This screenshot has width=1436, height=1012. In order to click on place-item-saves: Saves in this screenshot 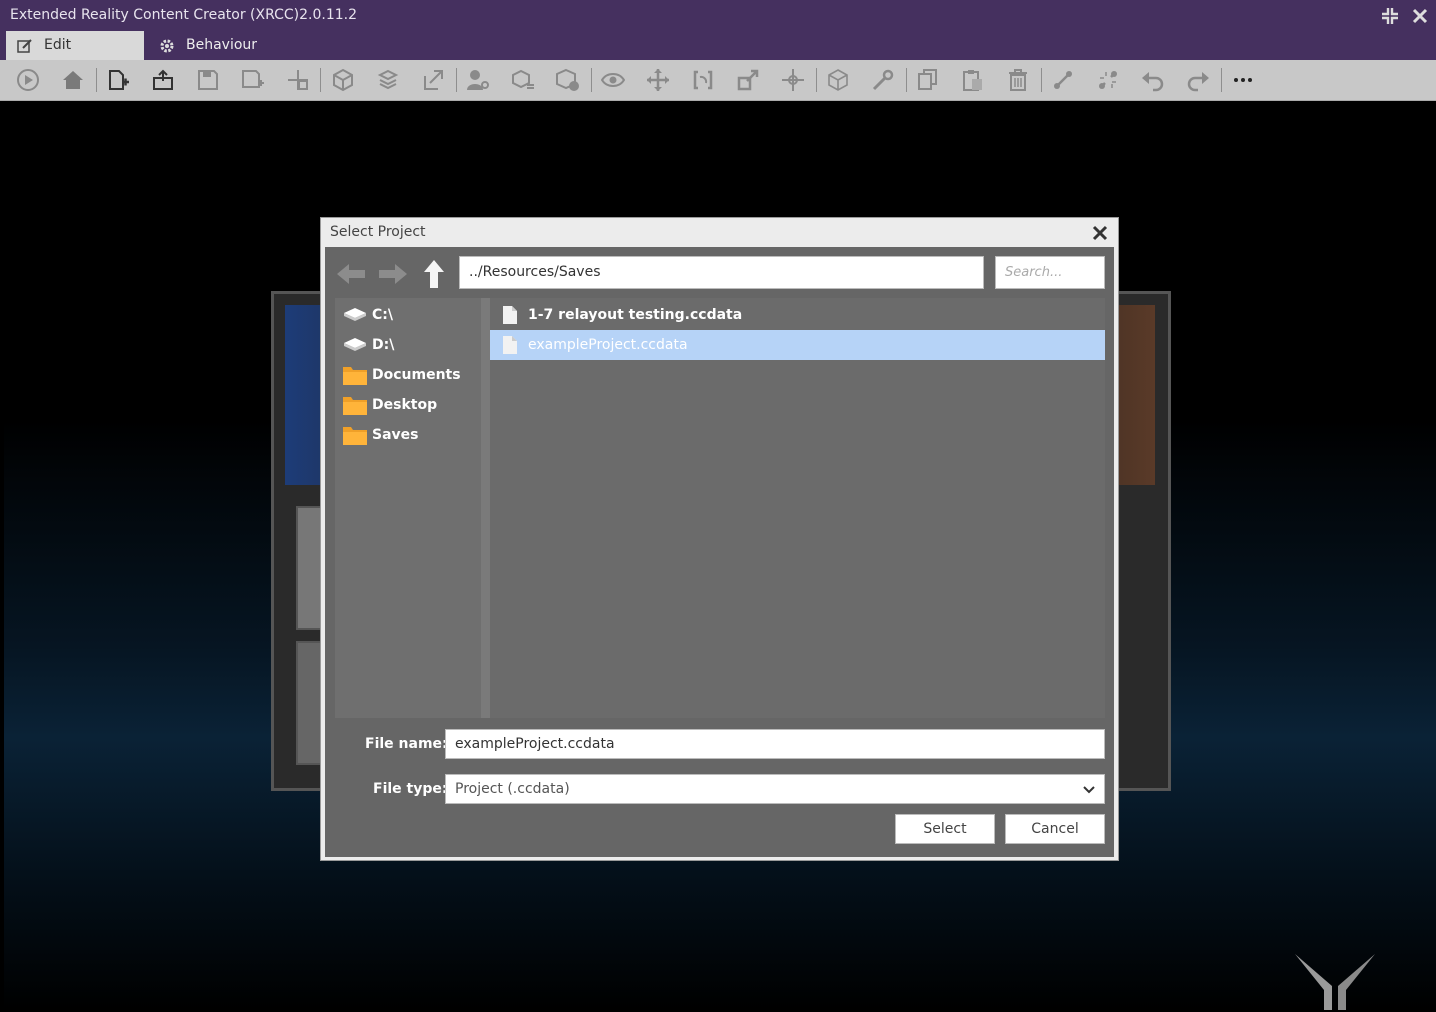, I will do `click(408, 435)`.